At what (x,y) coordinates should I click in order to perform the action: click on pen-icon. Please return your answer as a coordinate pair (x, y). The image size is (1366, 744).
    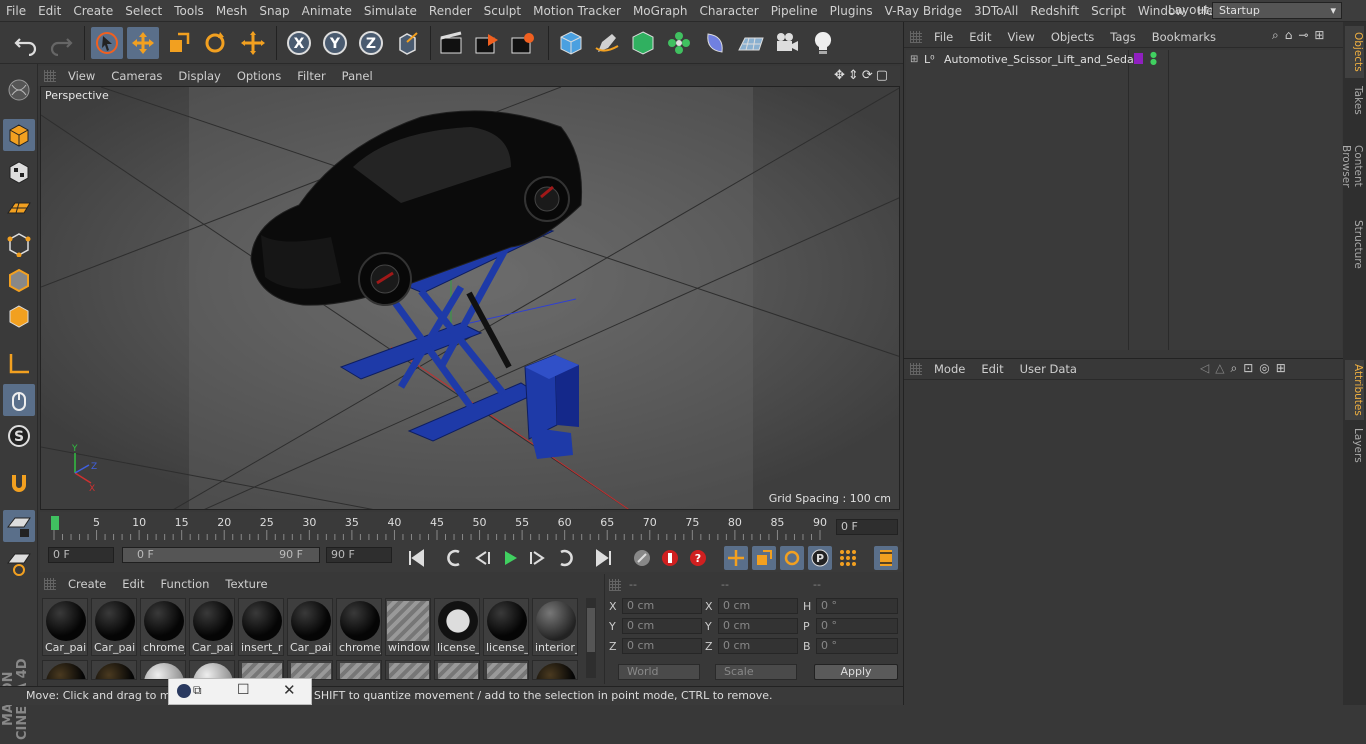
    Looking at the image, I should click on (607, 43).